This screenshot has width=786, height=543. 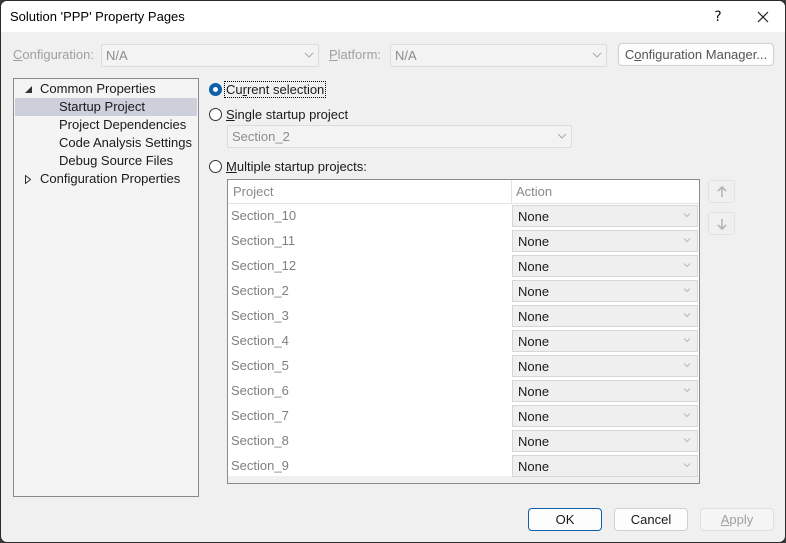 I want to click on tree-item-debug-source-files: Debug Source Files, so click(x=106, y=161).